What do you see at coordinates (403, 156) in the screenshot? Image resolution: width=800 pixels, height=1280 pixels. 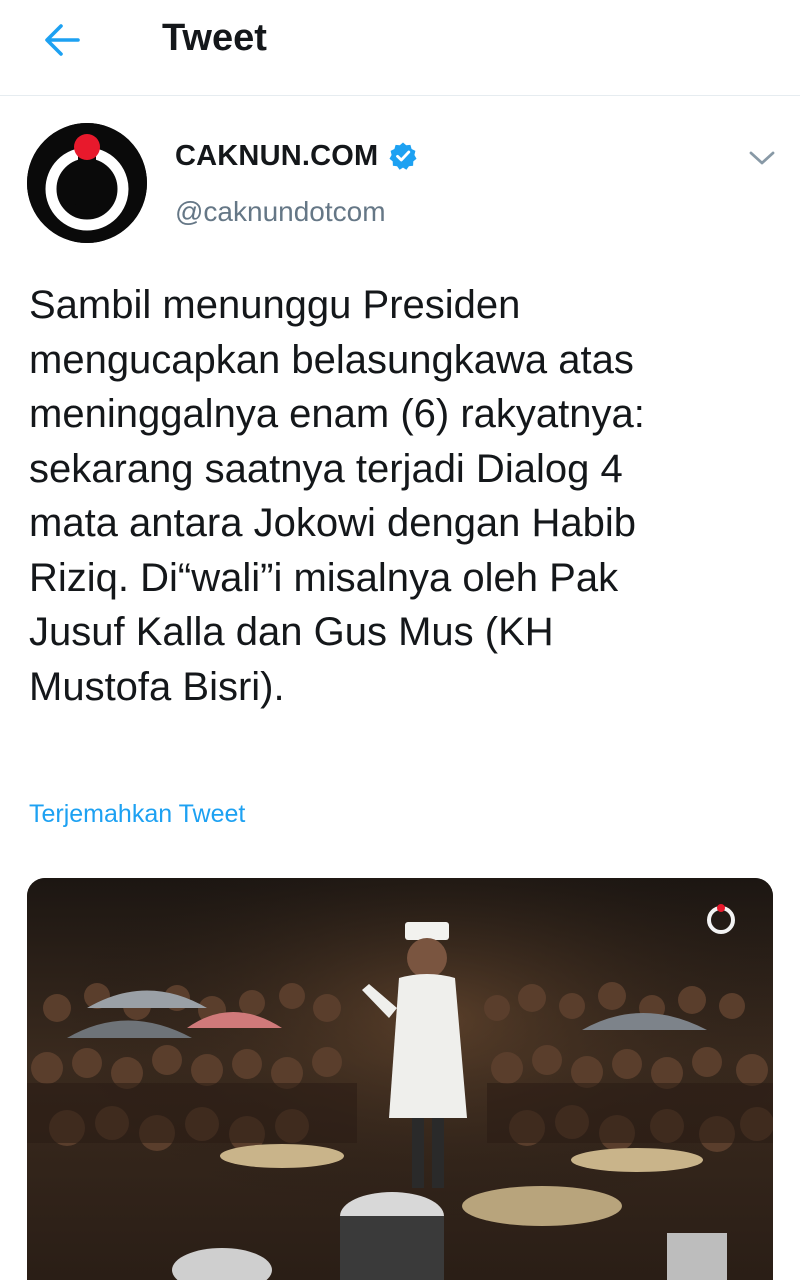 I see `verified-badge-icon` at bounding box center [403, 156].